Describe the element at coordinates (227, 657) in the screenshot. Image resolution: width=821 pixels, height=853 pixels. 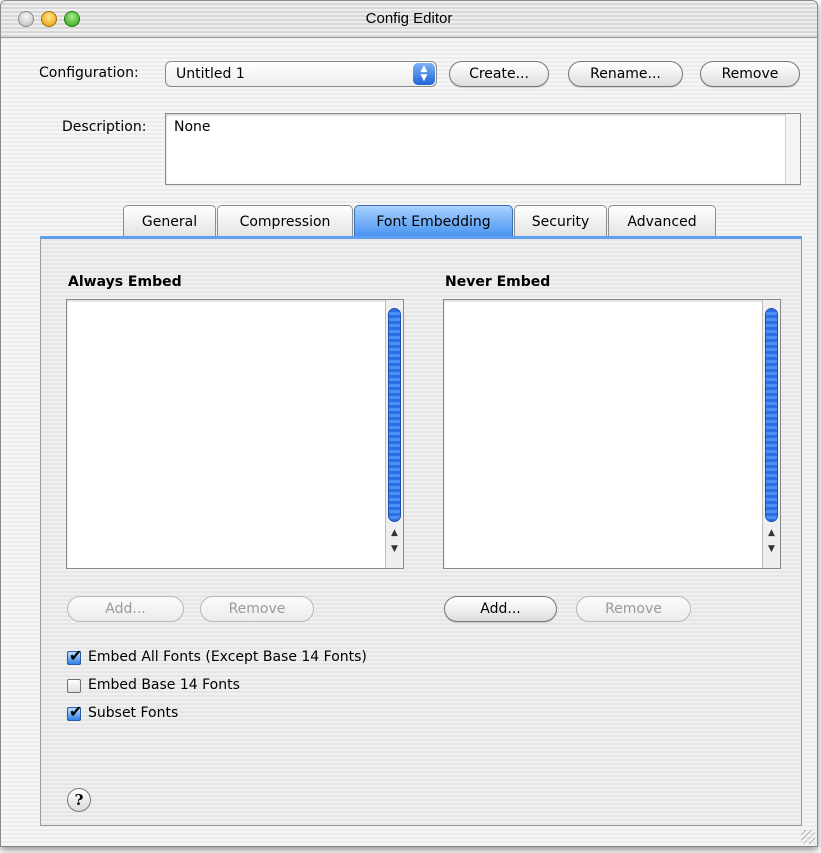
I see `embed-all-fonts-label: Embed All Fonts (Except Base 14 Fonts)` at that location.